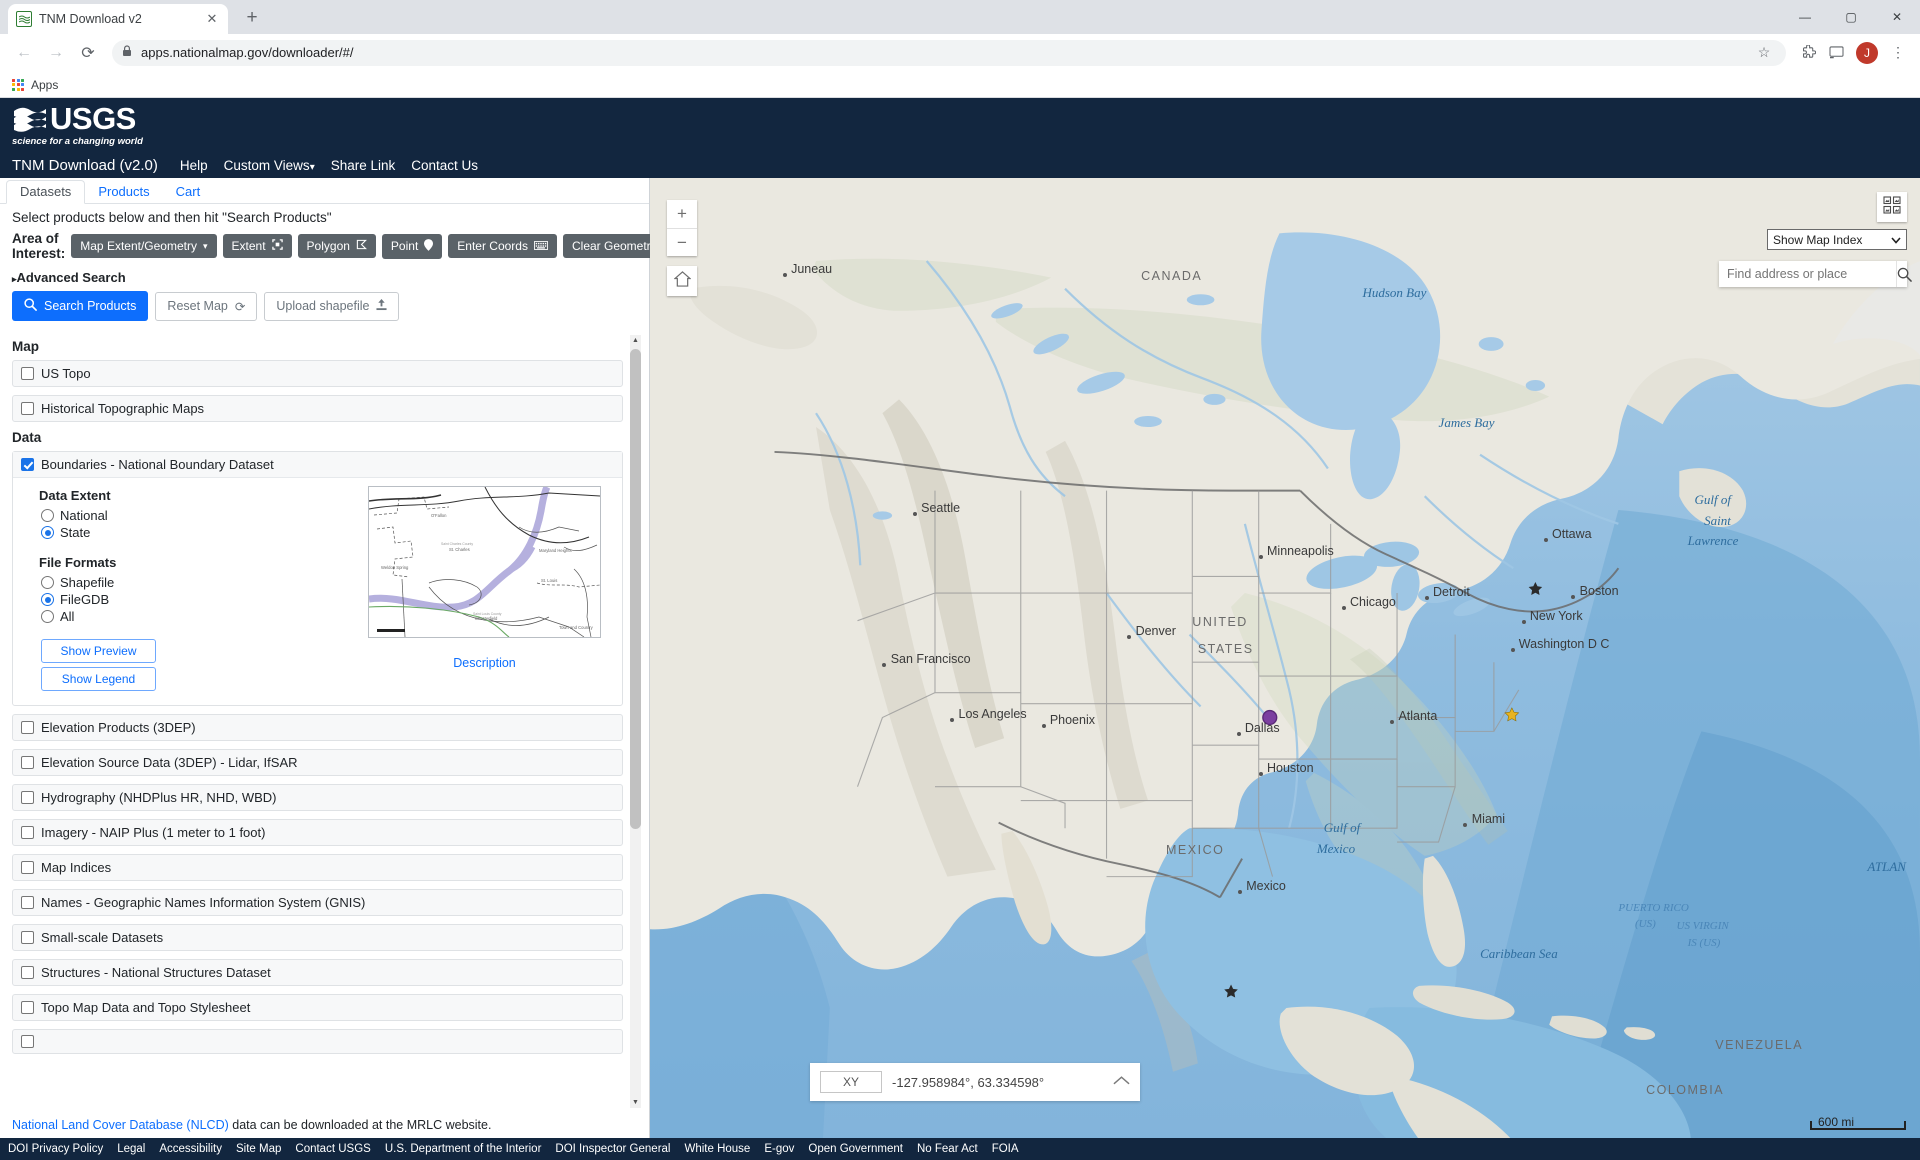 This screenshot has height=1160, width=1920. What do you see at coordinates (27, 937) in the screenshot?
I see `checkbox-small-scale-datasets` at bounding box center [27, 937].